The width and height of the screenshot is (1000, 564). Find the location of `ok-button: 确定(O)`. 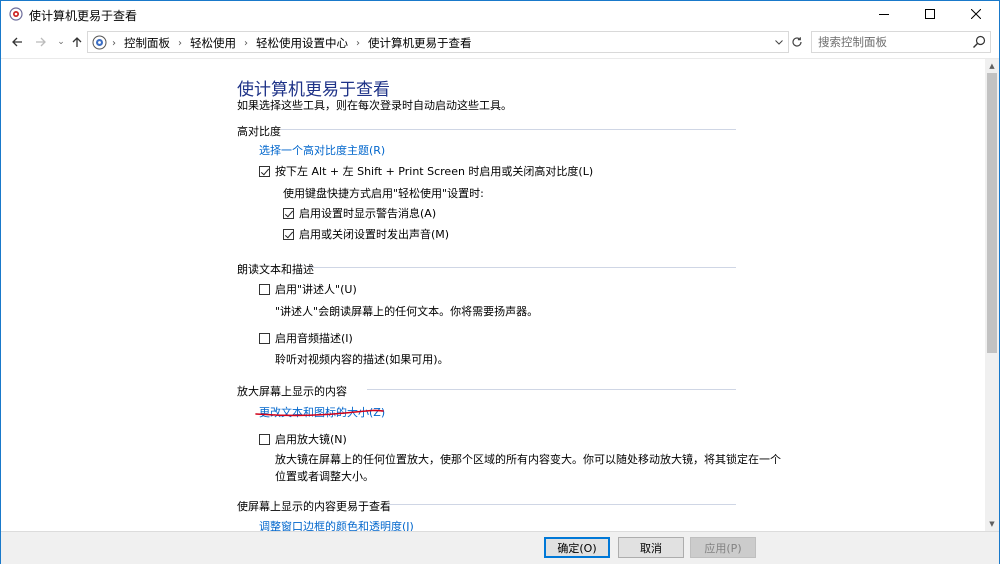

ok-button: 确定(O) is located at coordinates (577, 547).